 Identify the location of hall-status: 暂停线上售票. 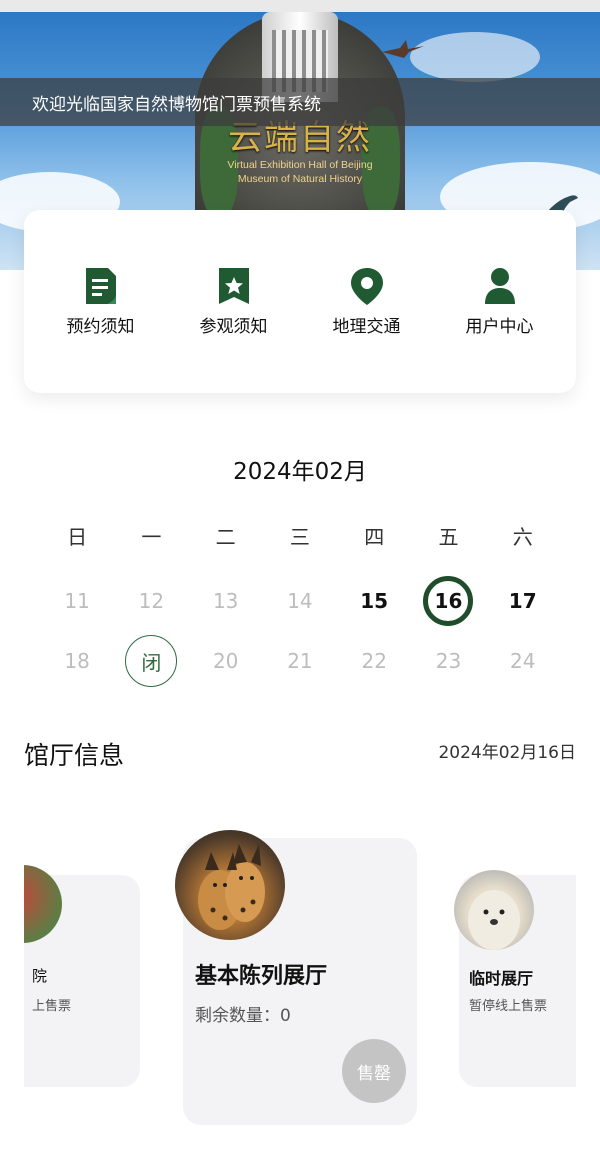
(508, 1006).